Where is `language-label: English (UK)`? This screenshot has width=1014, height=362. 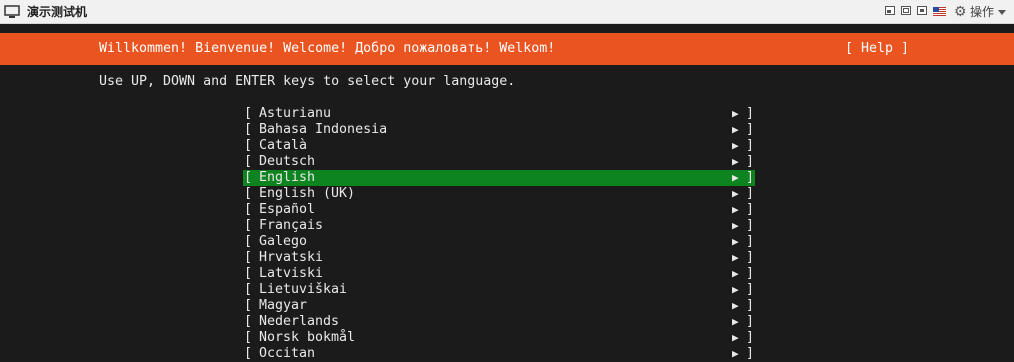 language-label: English (UK) is located at coordinates (307, 193).